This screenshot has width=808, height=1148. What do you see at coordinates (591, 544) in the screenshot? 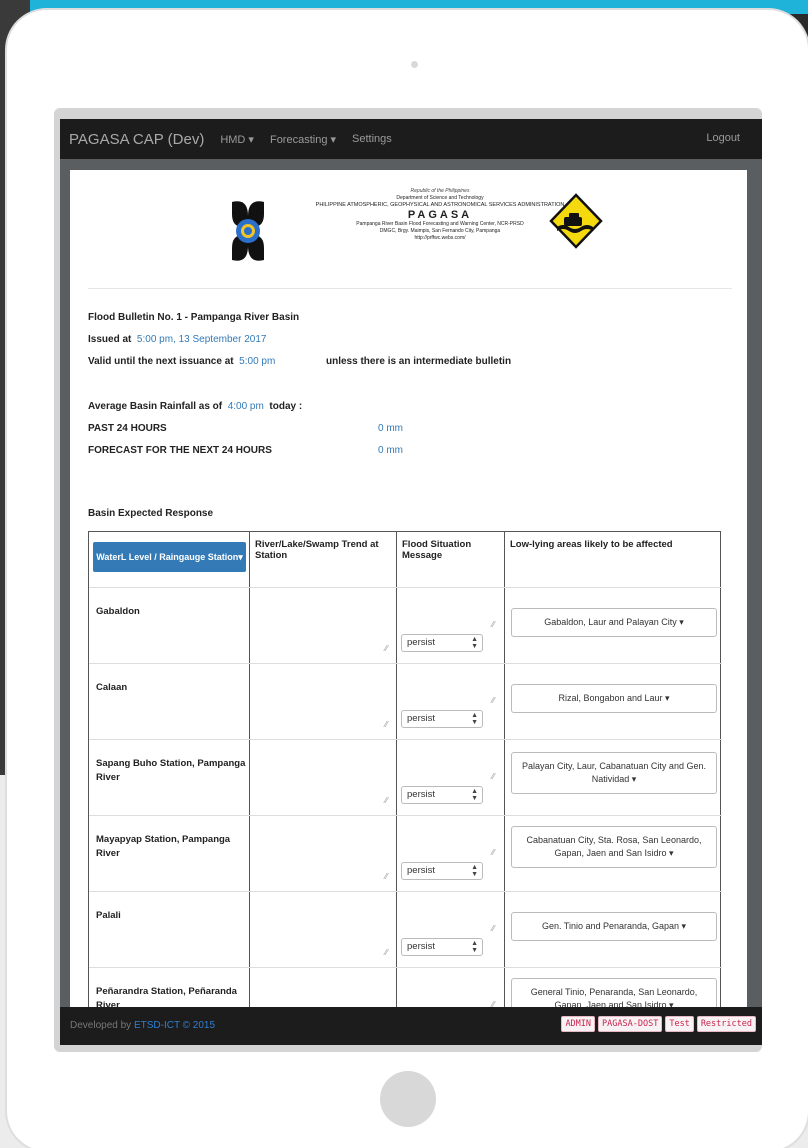
I see `col-areas-header: Low-lying areas likely to be affected` at bounding box center [591, 544].